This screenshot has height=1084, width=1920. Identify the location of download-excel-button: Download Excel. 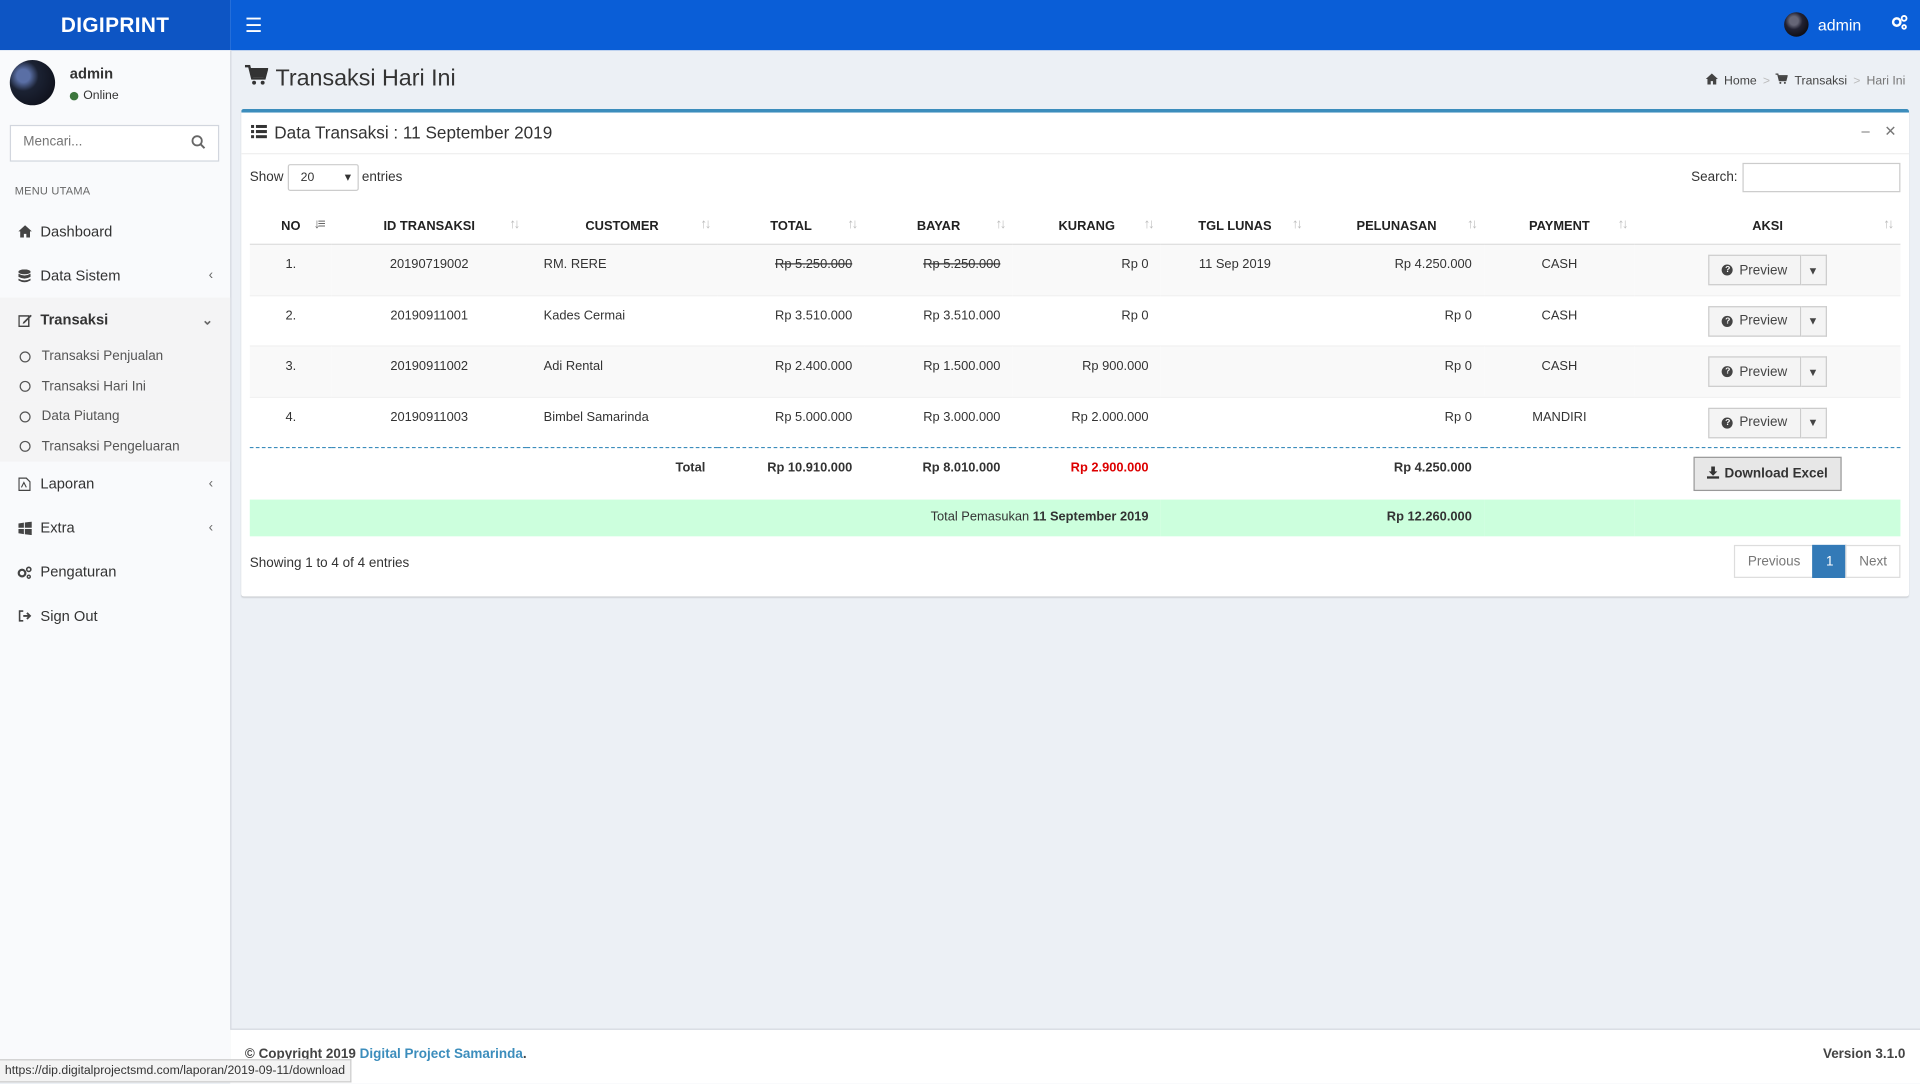
(1767, 474).